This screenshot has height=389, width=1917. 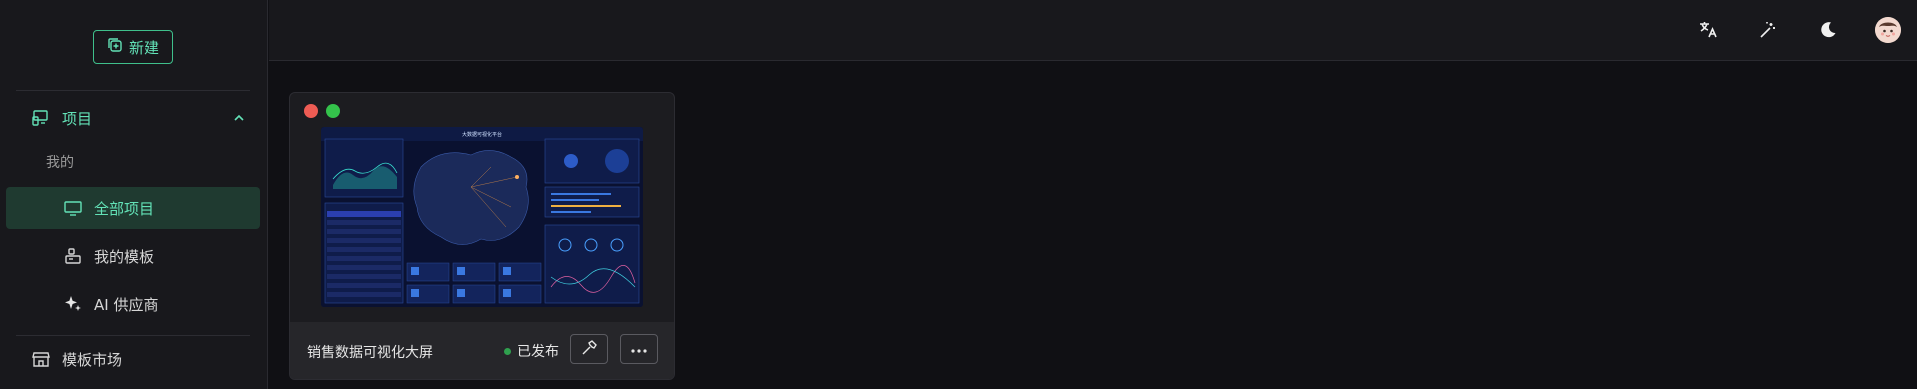 I want to click on sidebar: 新建 项目 我的 全部项目 我的模板 AI 供应商 模板市场, so click(x=134, y=194).